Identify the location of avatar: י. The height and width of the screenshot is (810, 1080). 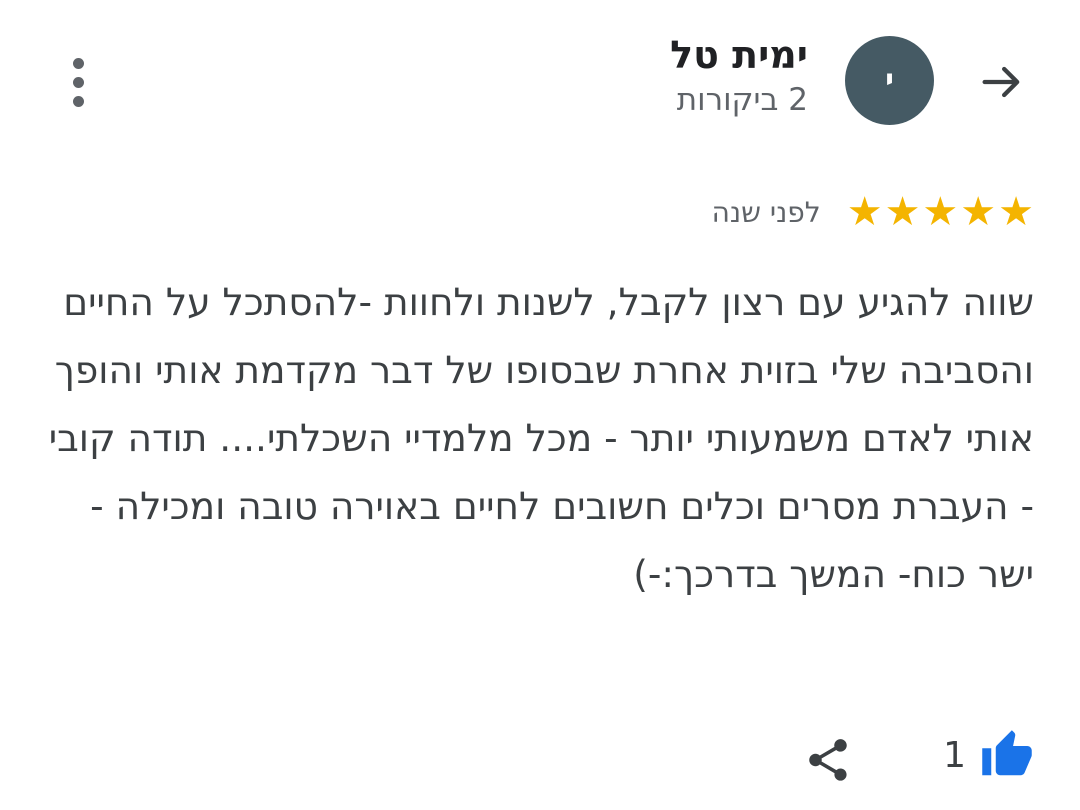
(889, 80).